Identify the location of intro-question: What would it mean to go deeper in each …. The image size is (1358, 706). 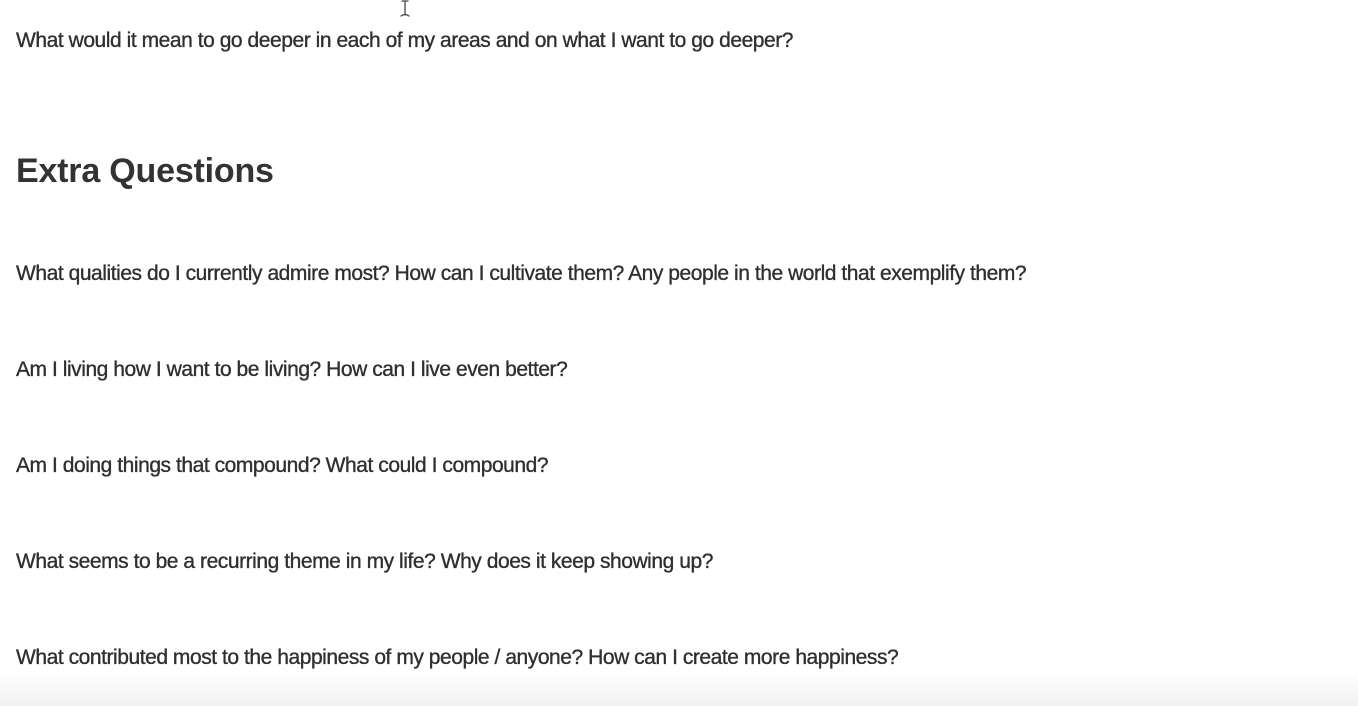
(405, 41).